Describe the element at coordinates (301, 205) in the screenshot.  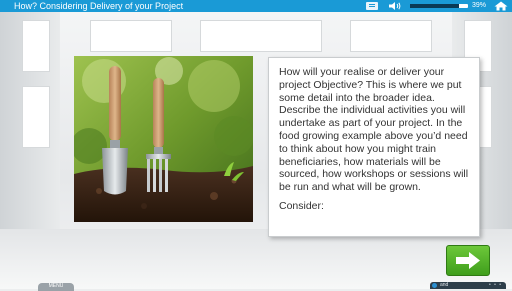
I see `consider-label: Consider:` at that location.